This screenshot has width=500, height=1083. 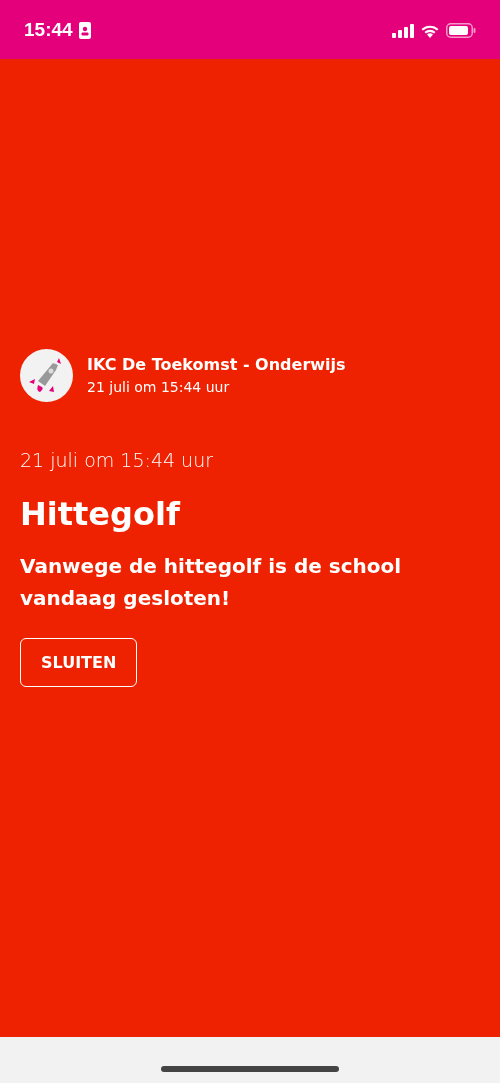 I want to click on sender-name: IKC De Toekomst - Onderwijs, so click(x=216, y=364).